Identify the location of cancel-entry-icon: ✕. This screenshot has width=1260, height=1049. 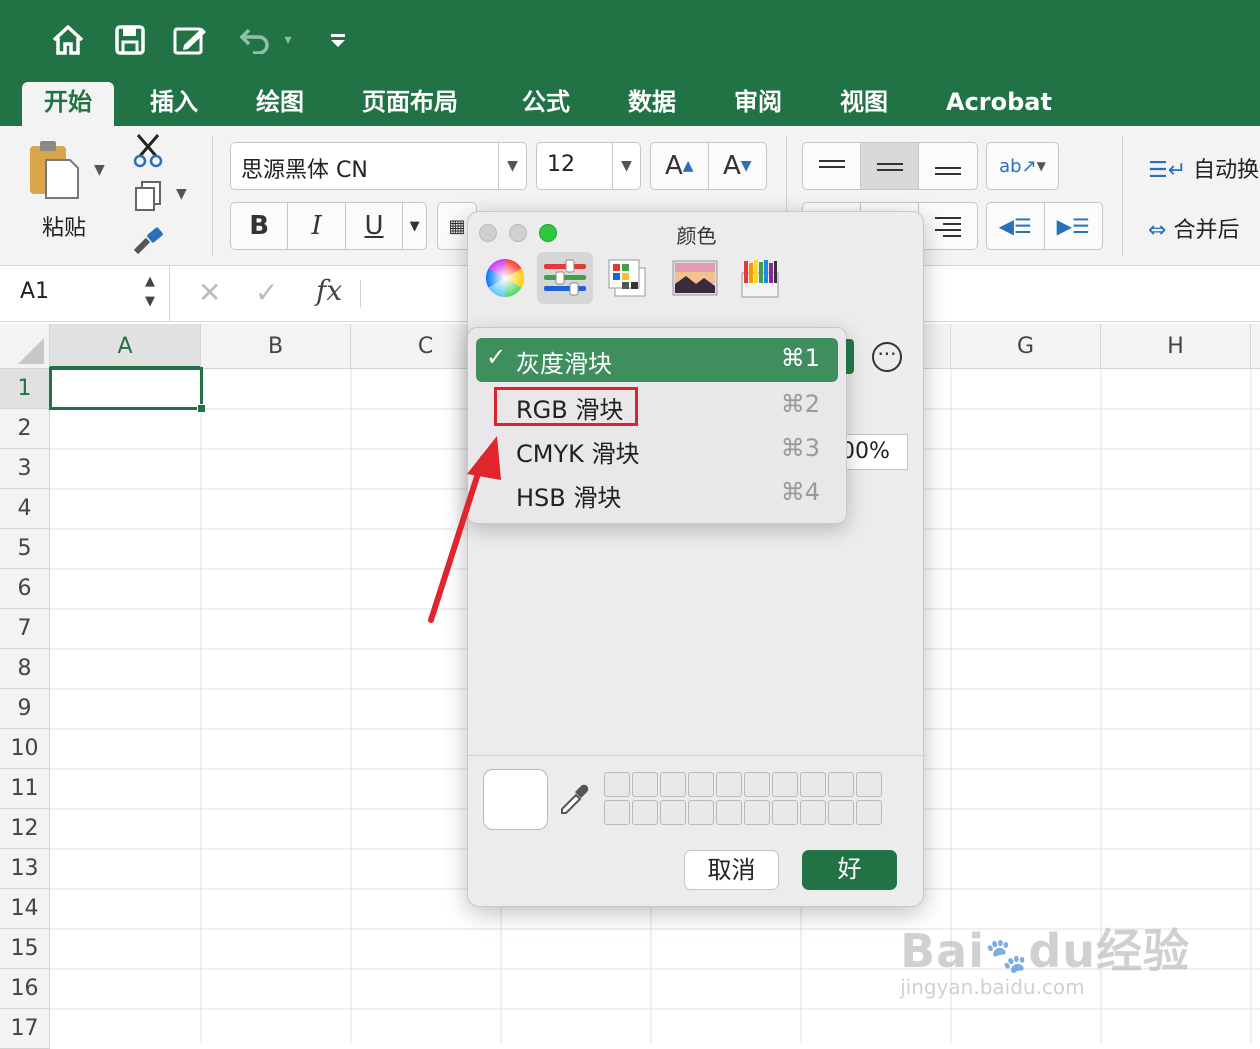
(209, 292).